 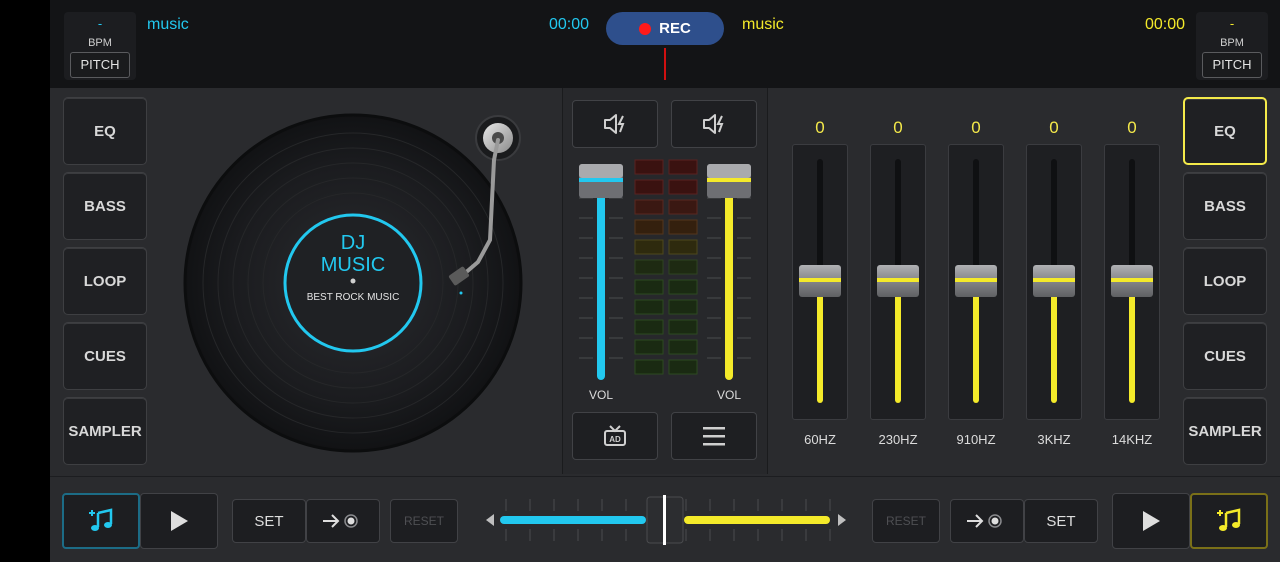 I want to click on left-add-music-button, so click(x=101, y=521).